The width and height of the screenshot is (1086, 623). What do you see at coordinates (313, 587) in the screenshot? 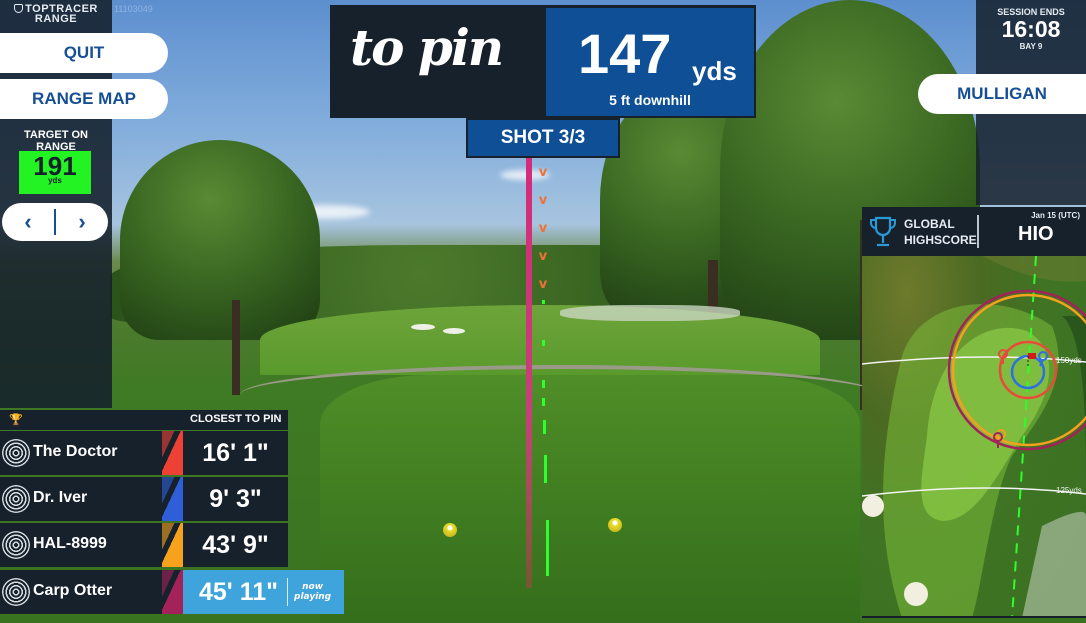
I see `now-playing-line1: now` at bounding box center [313, 587].